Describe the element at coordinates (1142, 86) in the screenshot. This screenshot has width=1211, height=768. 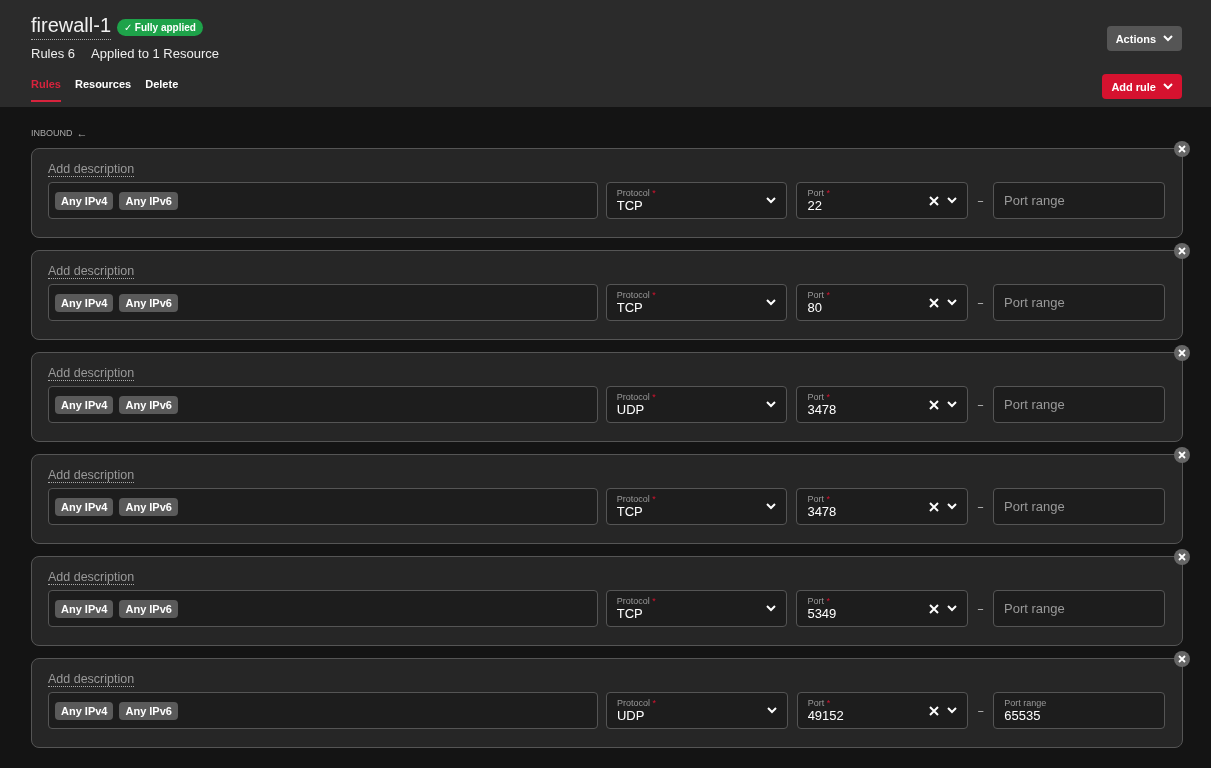
I see `add-rule-button: Add rule` at that location.